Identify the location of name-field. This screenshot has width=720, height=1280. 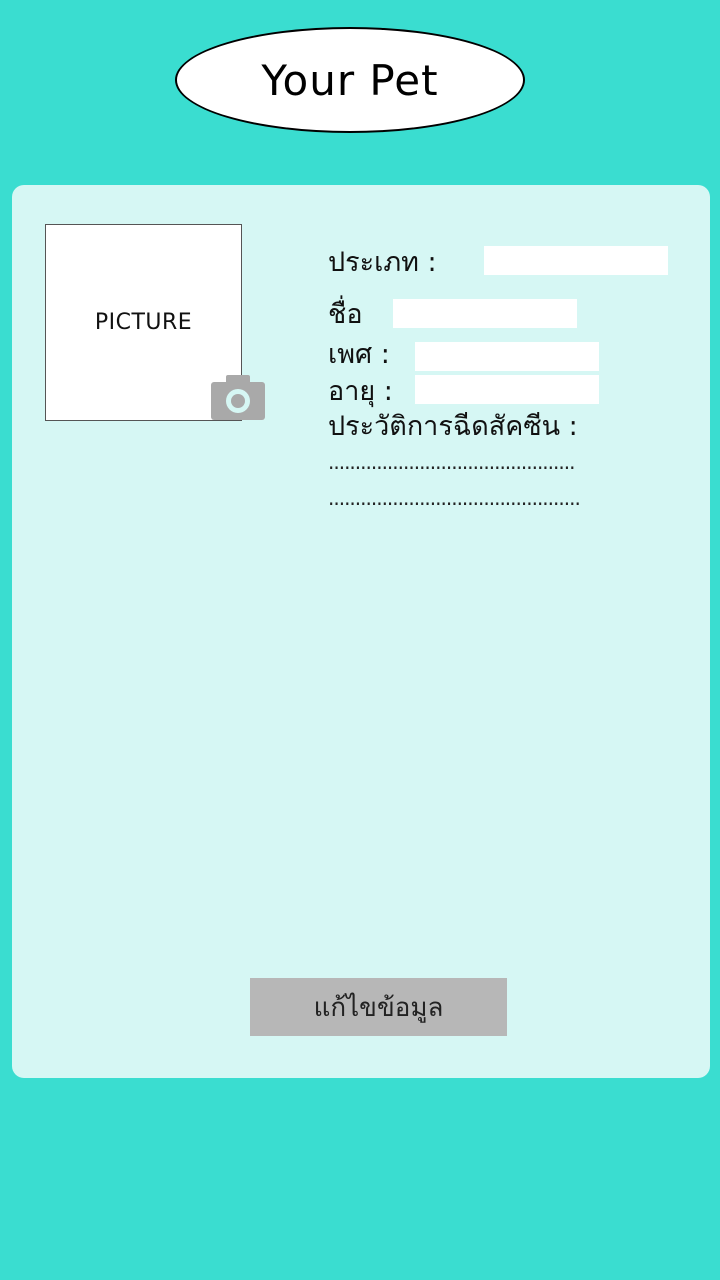
(485, 313).